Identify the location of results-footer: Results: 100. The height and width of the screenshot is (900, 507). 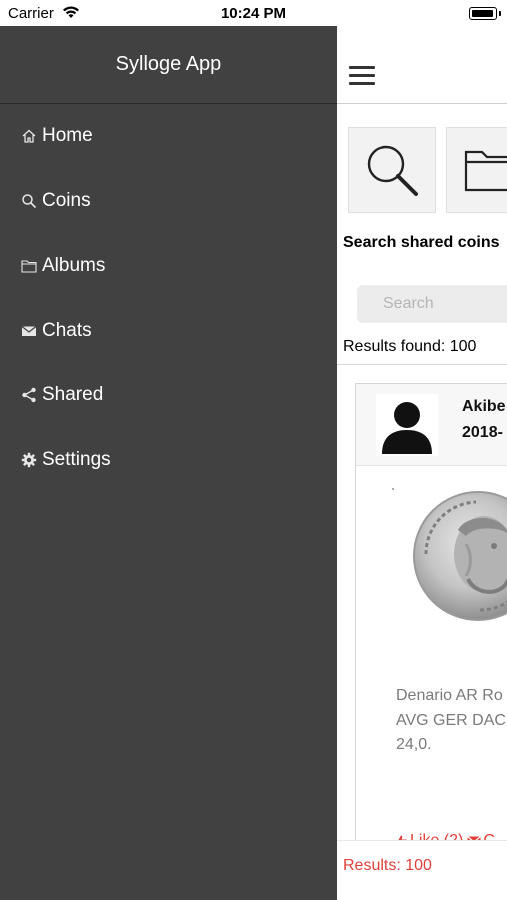
(422, 870).